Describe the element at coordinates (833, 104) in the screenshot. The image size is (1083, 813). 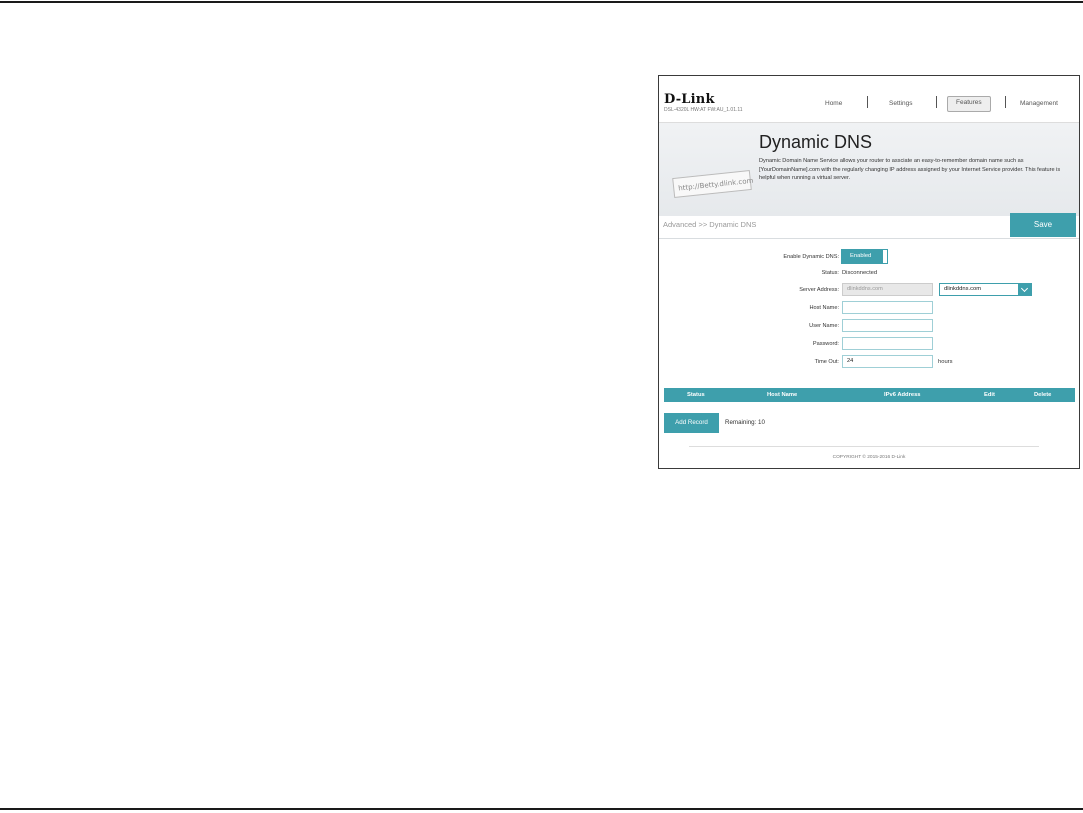
I see `nav-home: Home` at that location.